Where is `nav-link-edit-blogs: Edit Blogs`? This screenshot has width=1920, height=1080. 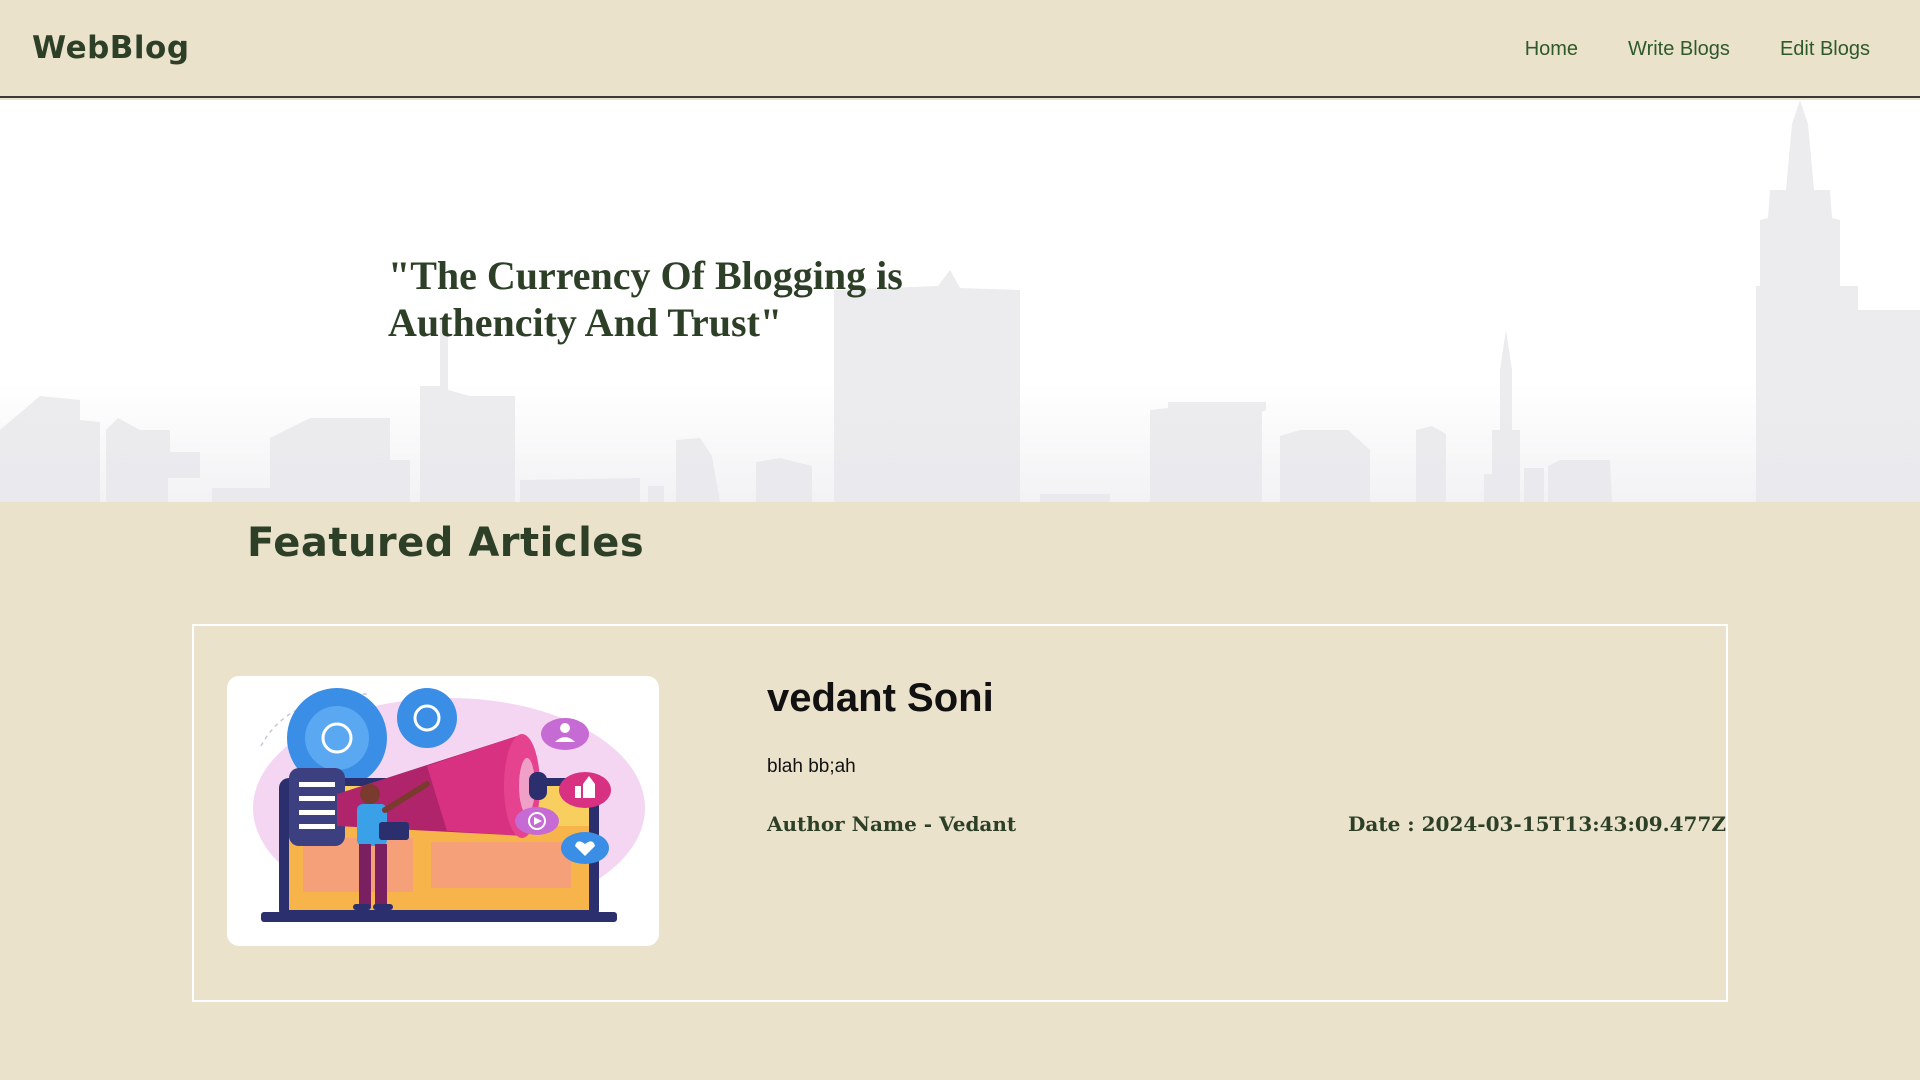
nav-link-edit-blogs: Edit Blogs is located at coordinates (1825, 49).